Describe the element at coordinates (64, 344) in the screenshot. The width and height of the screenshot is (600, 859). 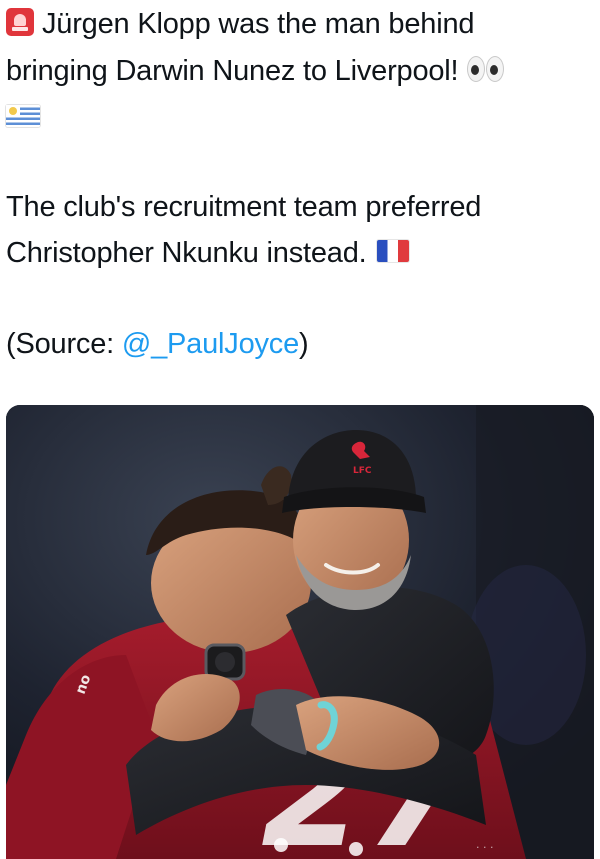
I see `source-prefix: (Source:` at that location.